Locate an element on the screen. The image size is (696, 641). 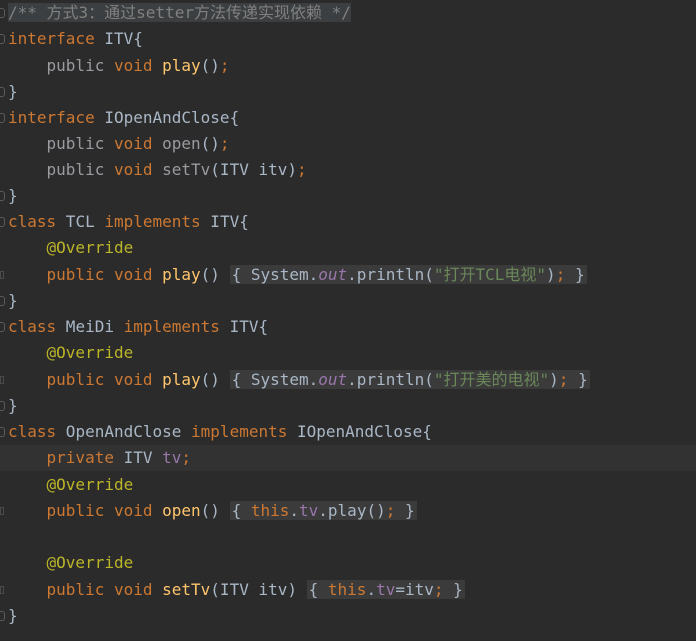
type-name: IOpenAndClose is located at coordinates (162, 117).